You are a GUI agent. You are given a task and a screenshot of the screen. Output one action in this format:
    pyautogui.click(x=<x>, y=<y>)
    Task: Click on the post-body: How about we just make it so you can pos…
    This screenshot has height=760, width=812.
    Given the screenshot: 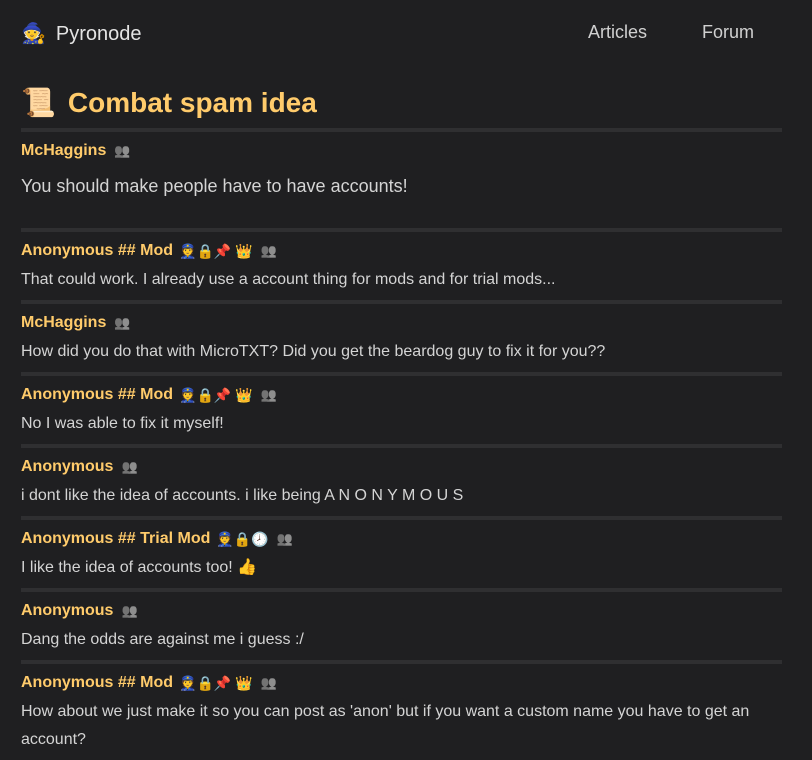 What is the action you would take?
    pyautogui.click(x=385, y=725)
    